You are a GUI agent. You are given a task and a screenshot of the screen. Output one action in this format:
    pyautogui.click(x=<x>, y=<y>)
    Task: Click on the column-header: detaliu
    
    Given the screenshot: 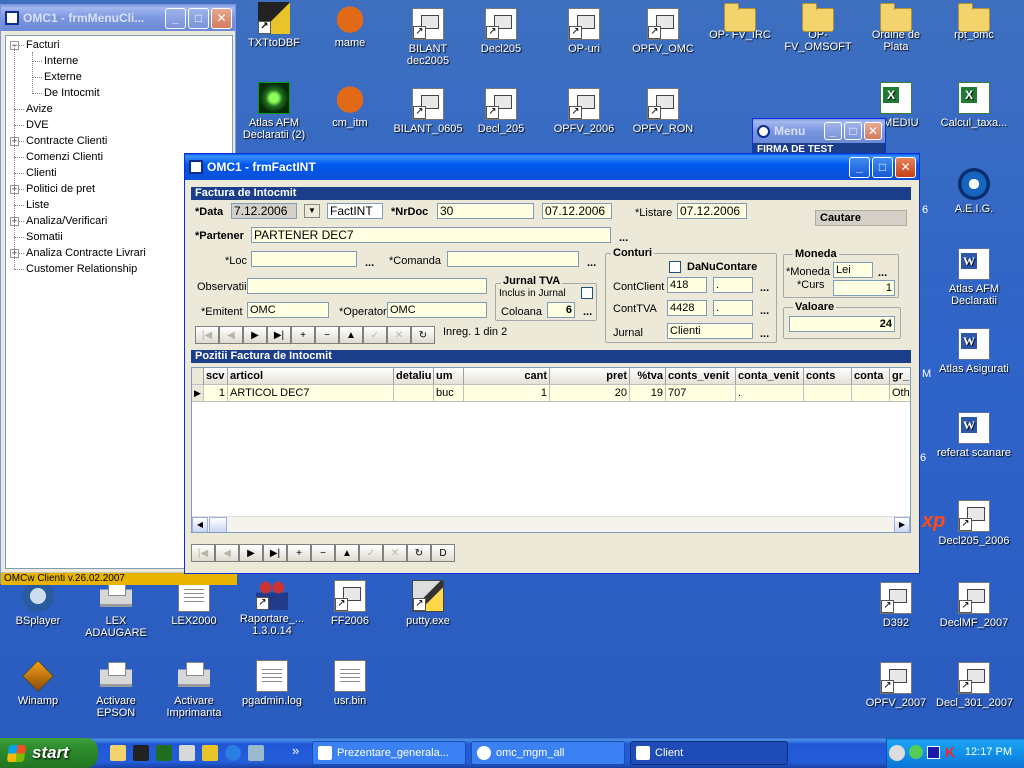 What is the action you would take?
    pyautogui.click(x=414, y=376)
    